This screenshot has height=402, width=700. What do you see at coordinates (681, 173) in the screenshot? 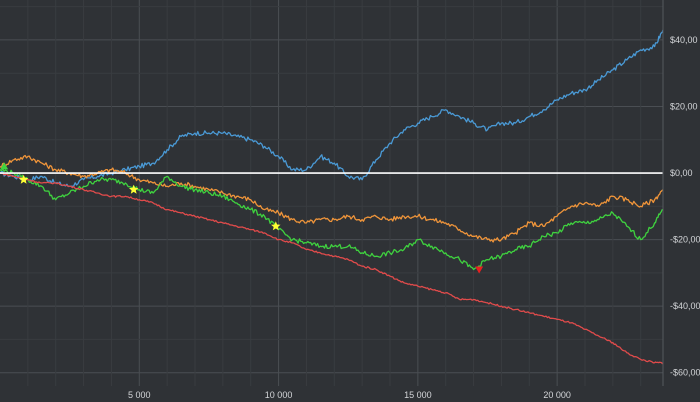
I see `y-tick-label: $0,00` at bounding box center [681, 173].